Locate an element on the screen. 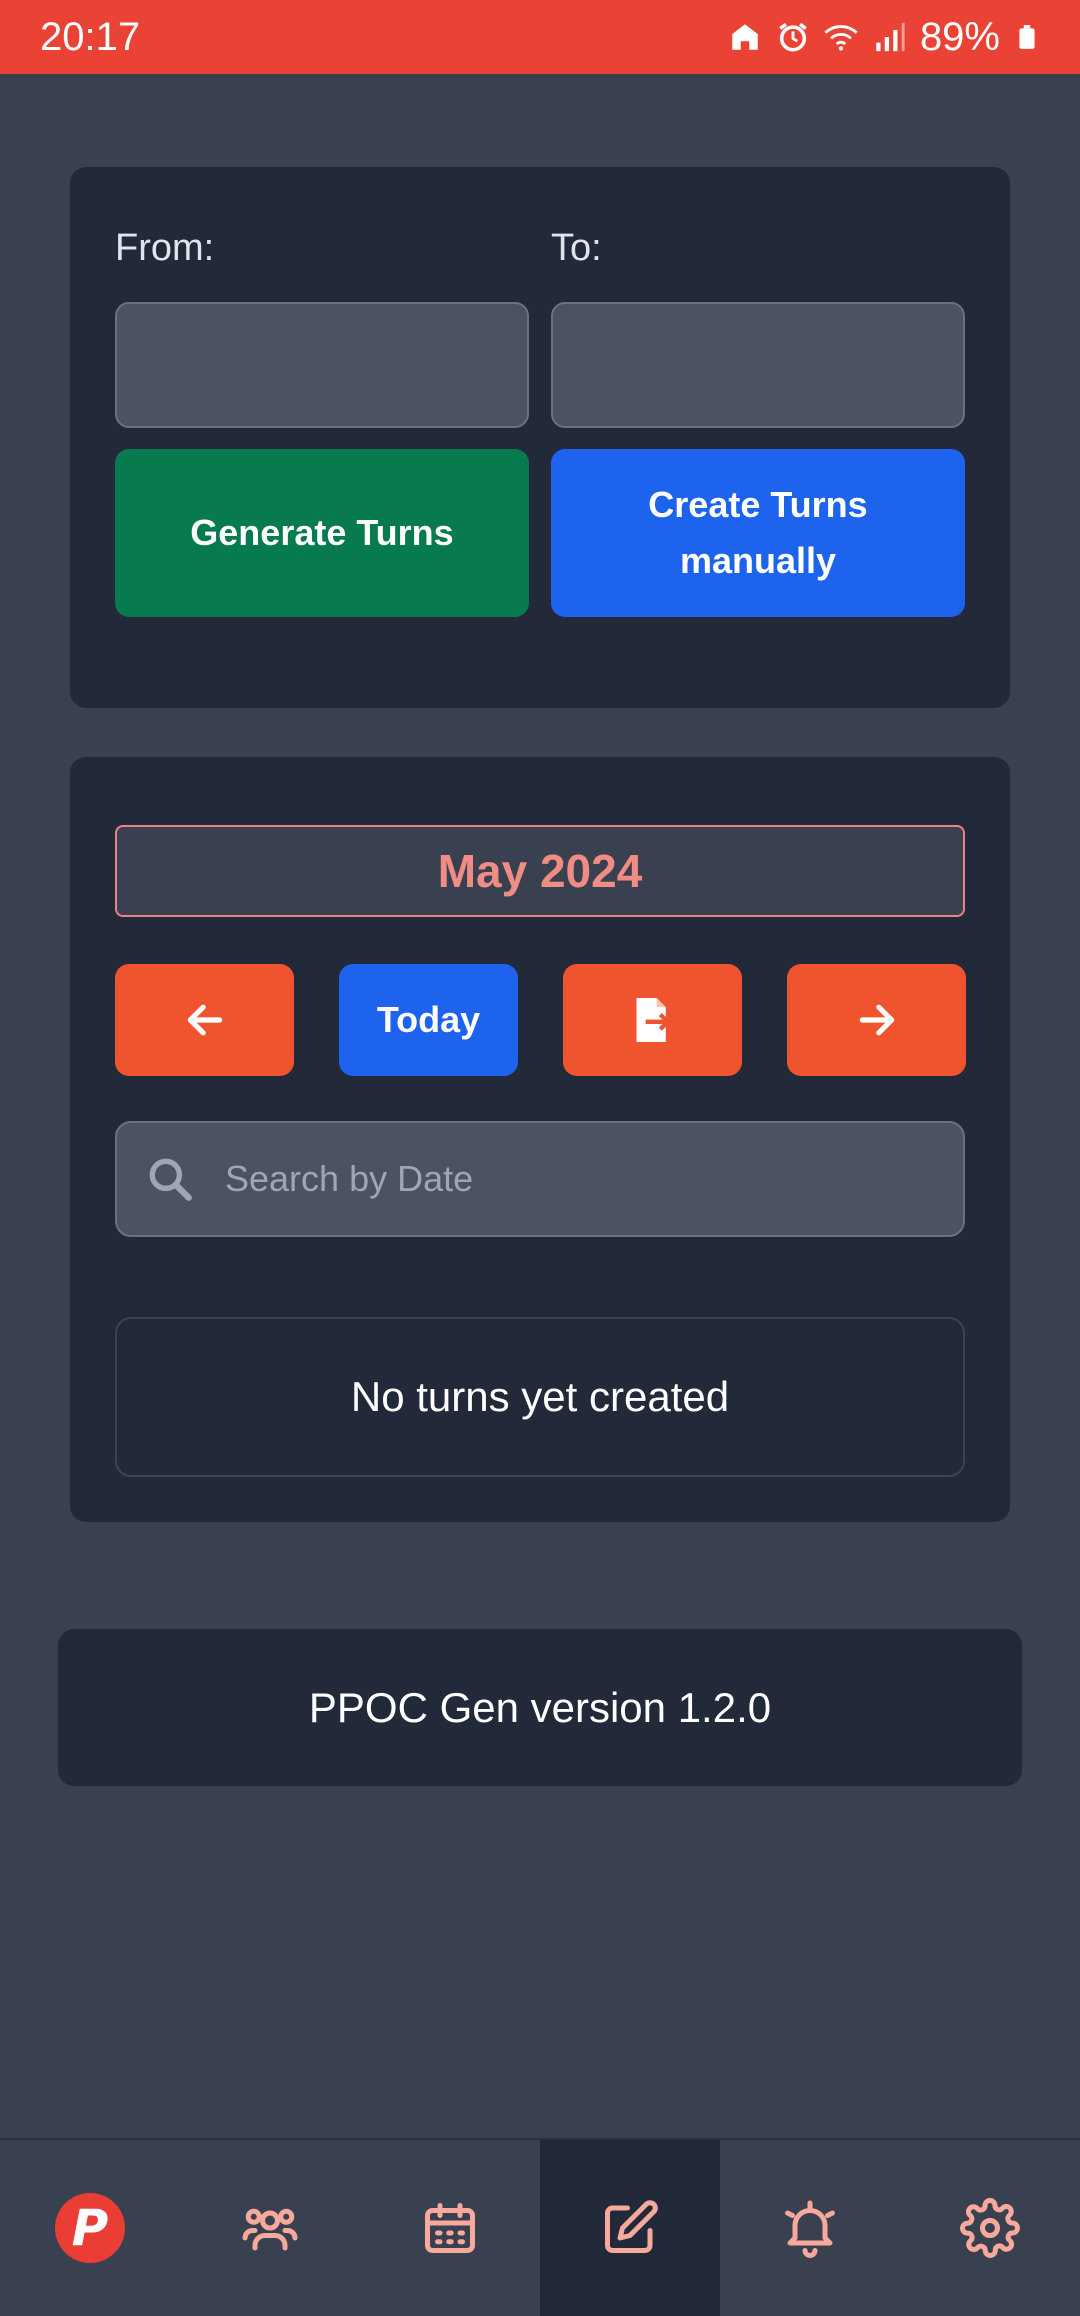 The image size is (1080, 2316). create-turns-label-line2: manually is located at coordinates (758, 560).